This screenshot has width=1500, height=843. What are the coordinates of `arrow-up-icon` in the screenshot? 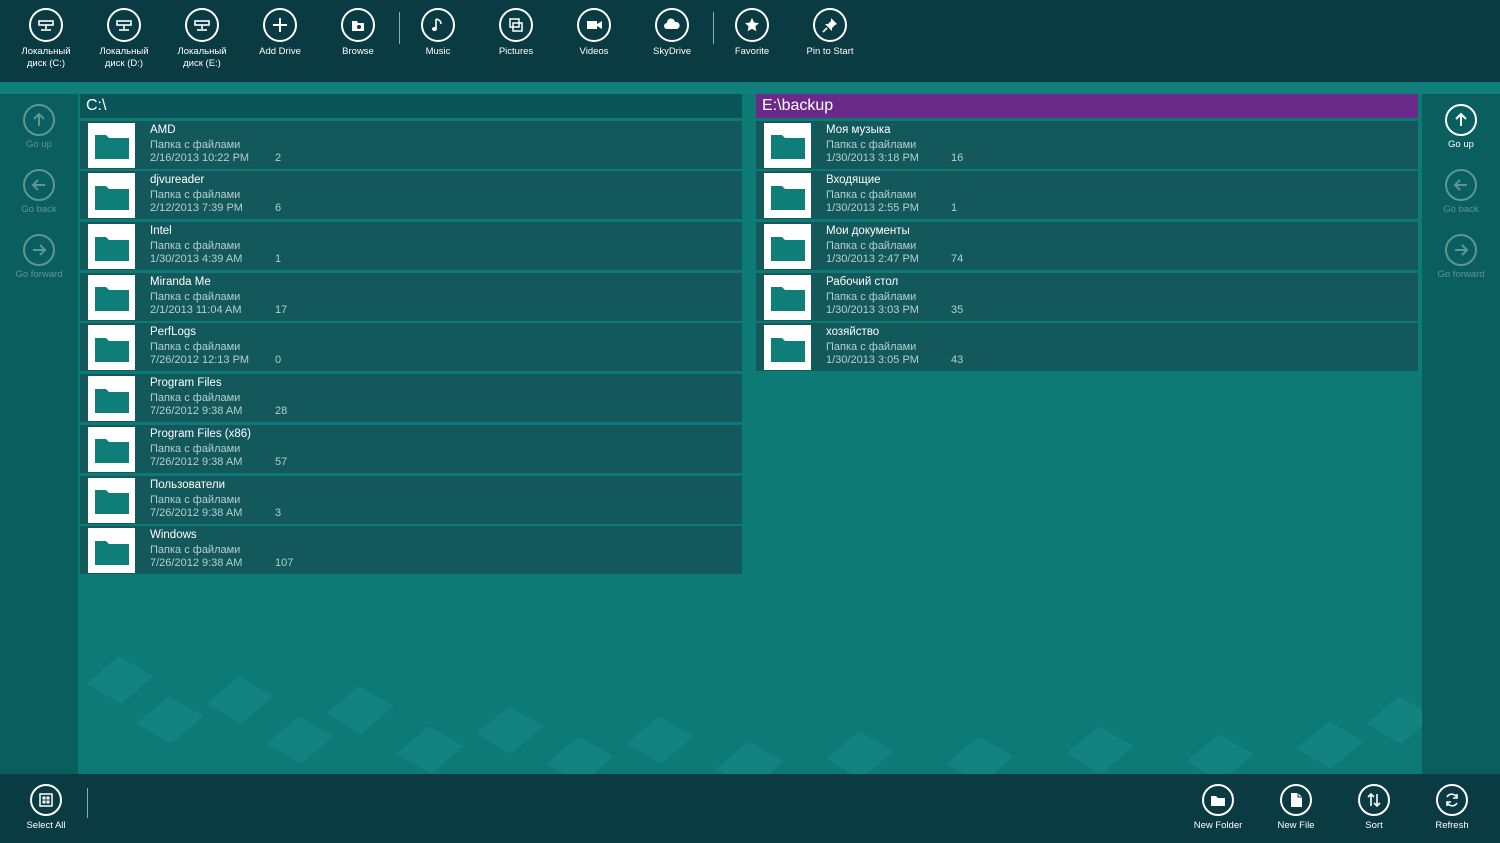 It's located at (39, 120).